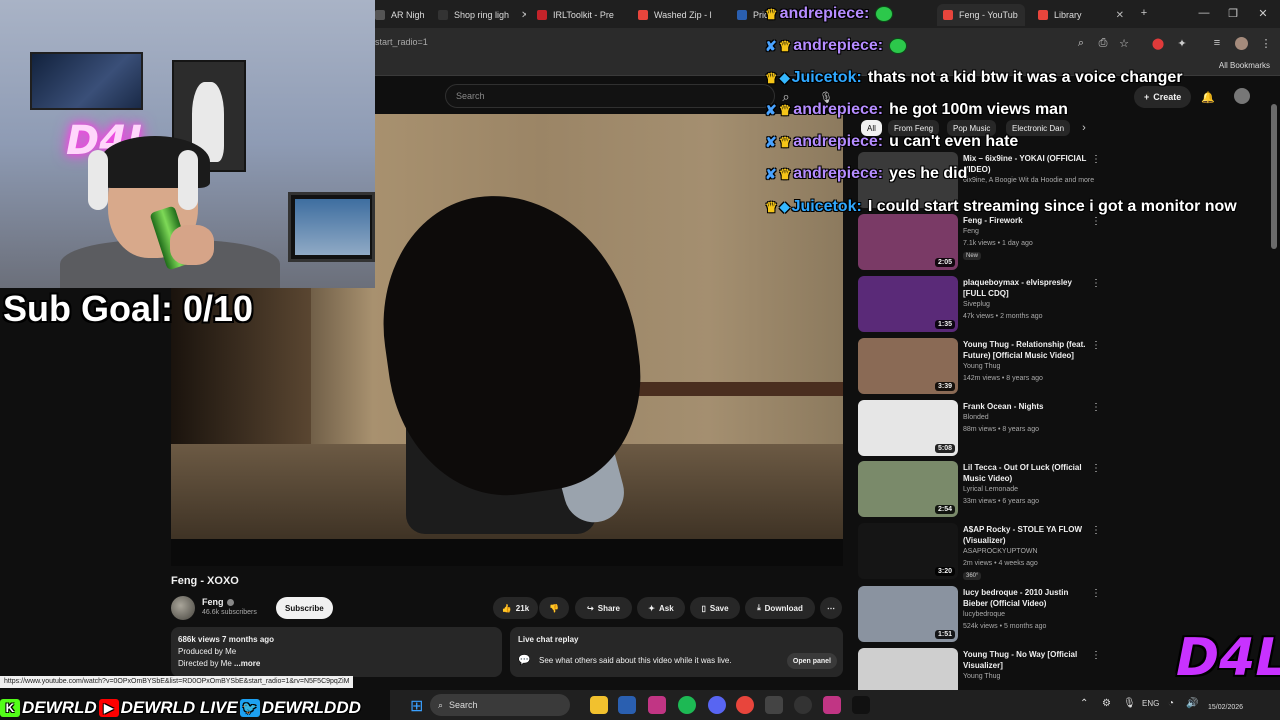 This screenshot has height=720, width=1280. Describe the element at coordinates (715, 608) in the screenshot. I see `save-button: ▯ Save` at that location.